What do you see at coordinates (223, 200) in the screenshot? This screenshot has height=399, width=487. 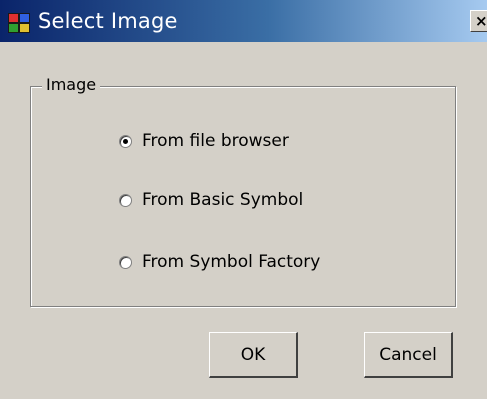 I see `radio-label: From Basic Symbol` at bounding box center [223, 200].